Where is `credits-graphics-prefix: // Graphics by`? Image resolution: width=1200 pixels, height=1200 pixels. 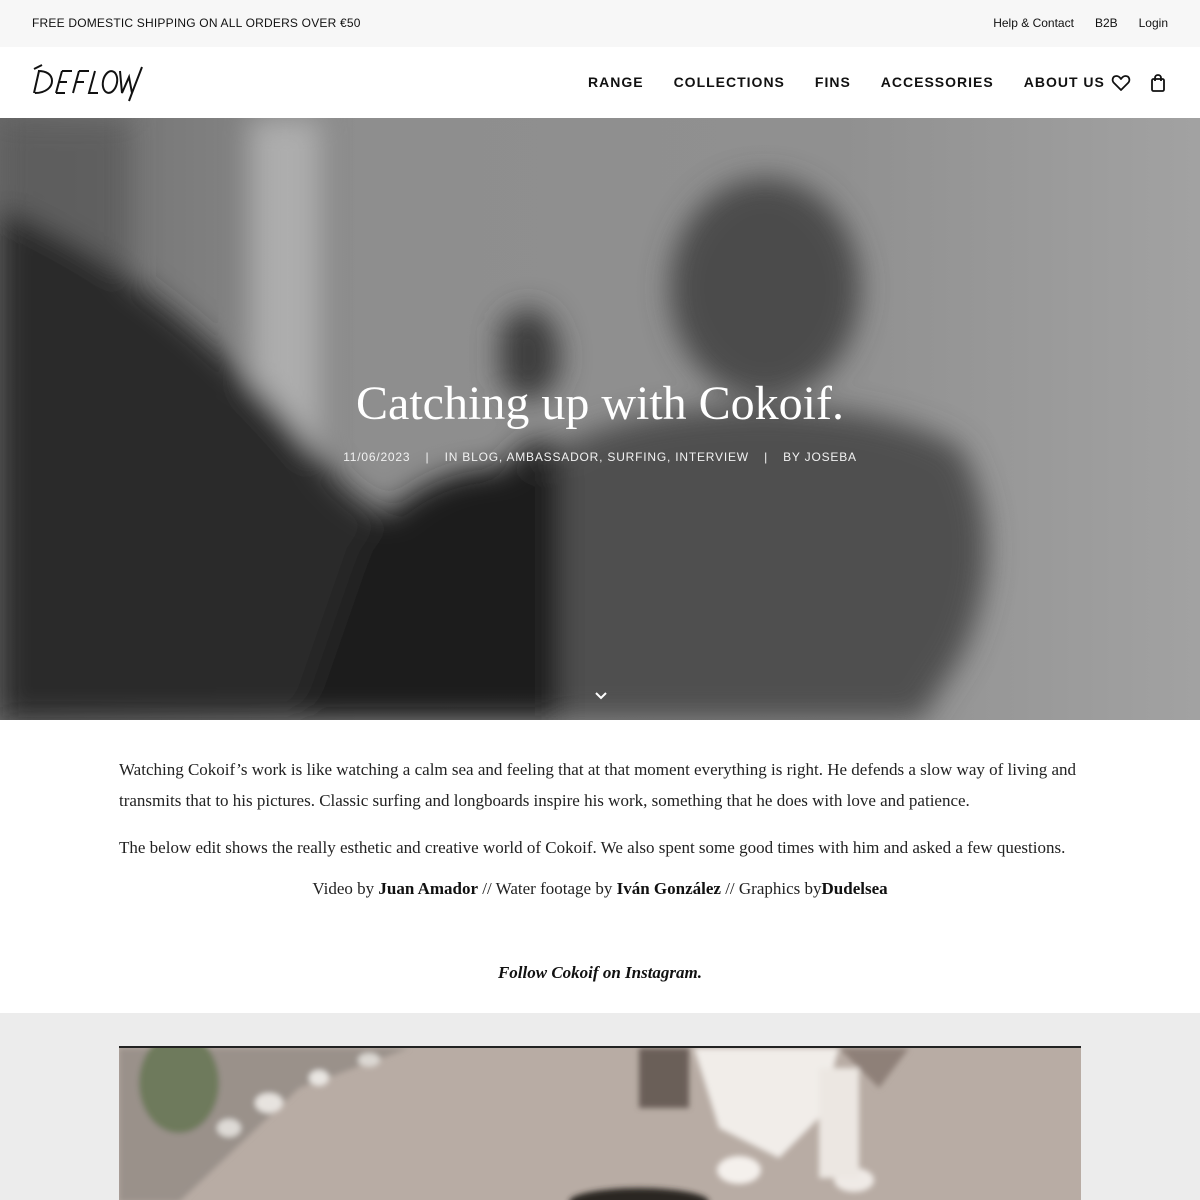 credits-graphics-prefix: // Graphics by is located at coordinates (771, 888).